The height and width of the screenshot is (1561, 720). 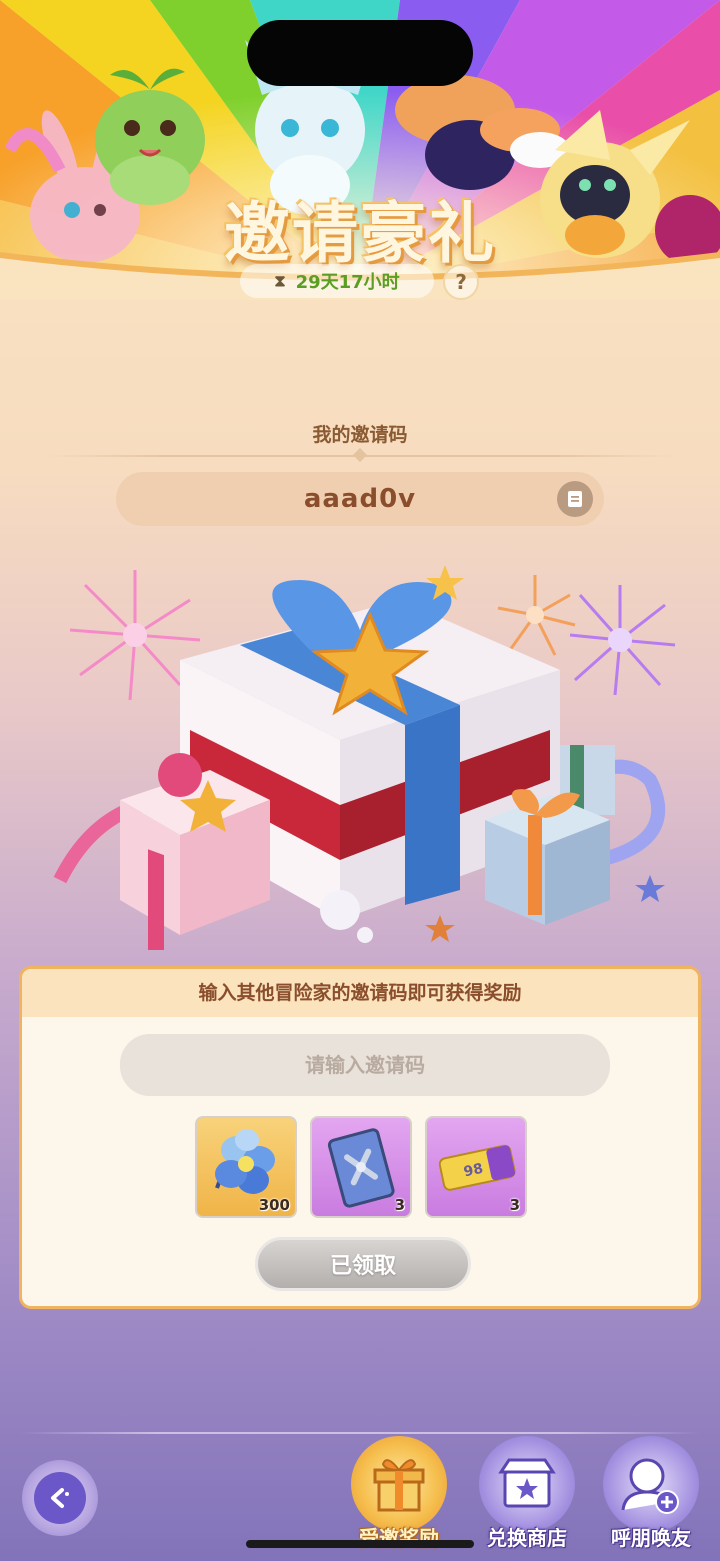 I want to click on home-indicator, so click(x=360, y=1544).